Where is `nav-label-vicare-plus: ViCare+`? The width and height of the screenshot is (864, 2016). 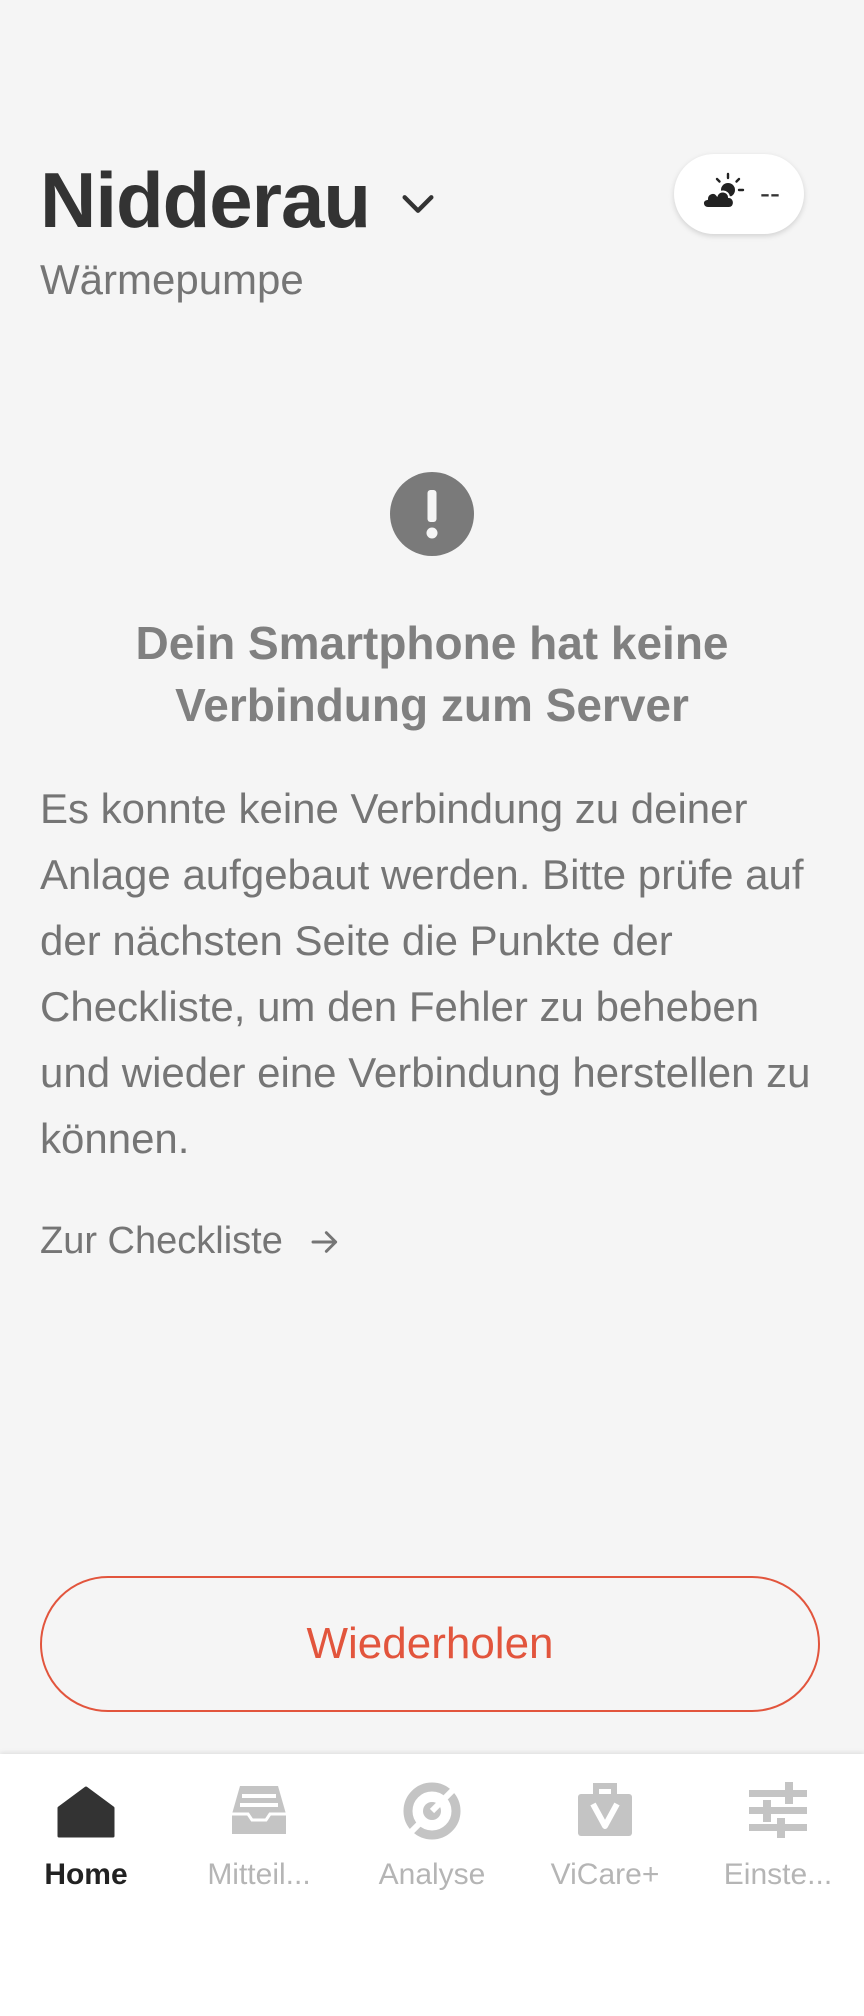 nav-label-vicare-plus: ViCare+ is located at coordinates (605, 1874).